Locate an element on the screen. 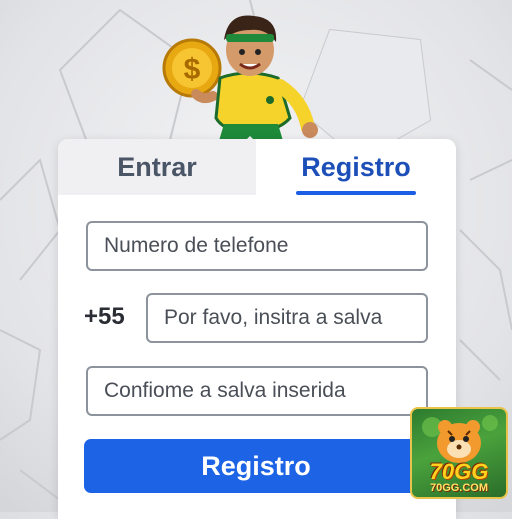 This screenshot has height=519, width=512. brand-badge: 70GG 70GG.COM is located at coordinates (459, 453).